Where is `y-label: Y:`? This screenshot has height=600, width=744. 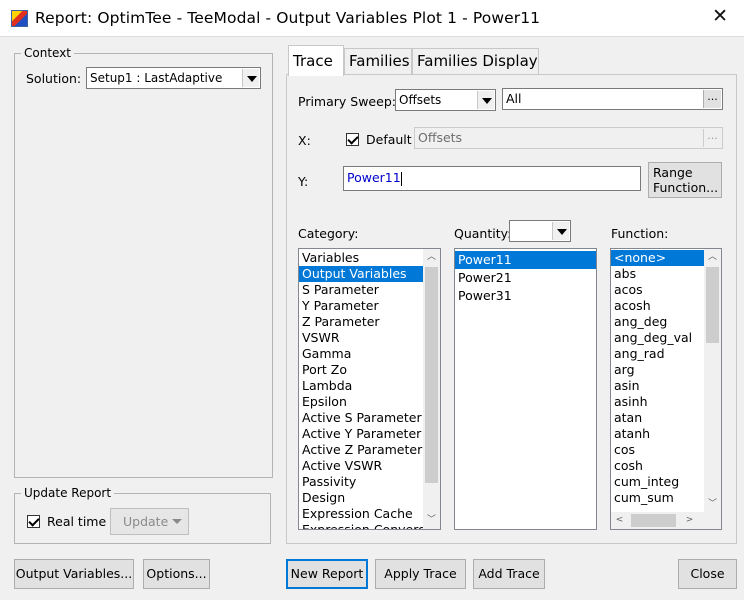 y-label: Y: is located at coordinates (303, 181).